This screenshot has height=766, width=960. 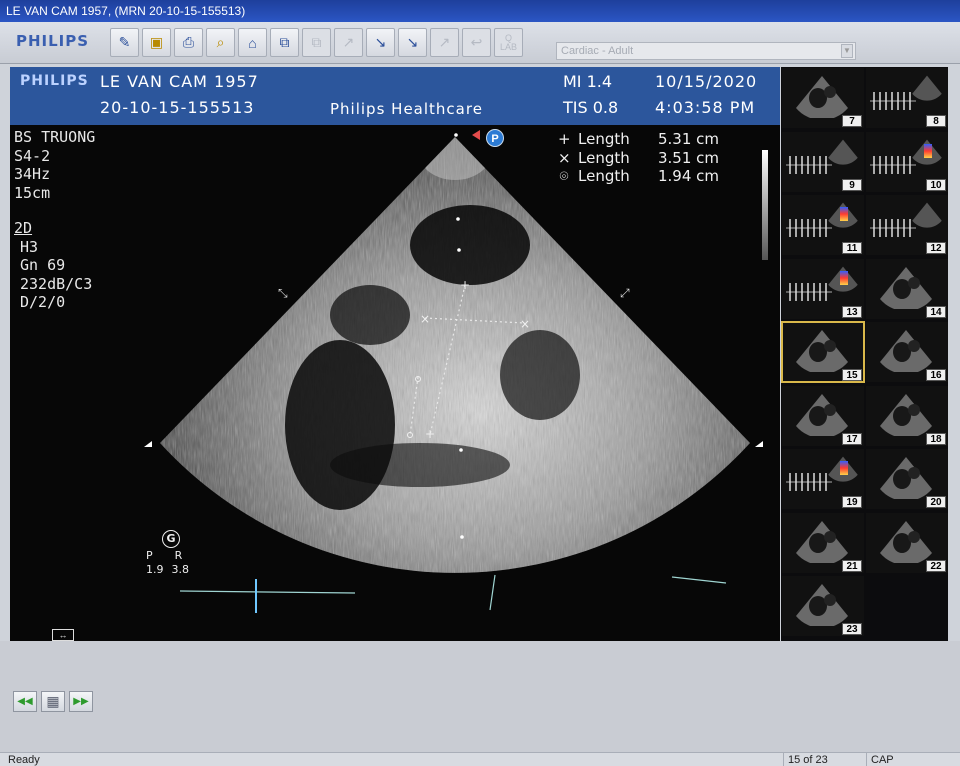 I want to click on thumbnail-number: 10, so click(x=936, y=184).